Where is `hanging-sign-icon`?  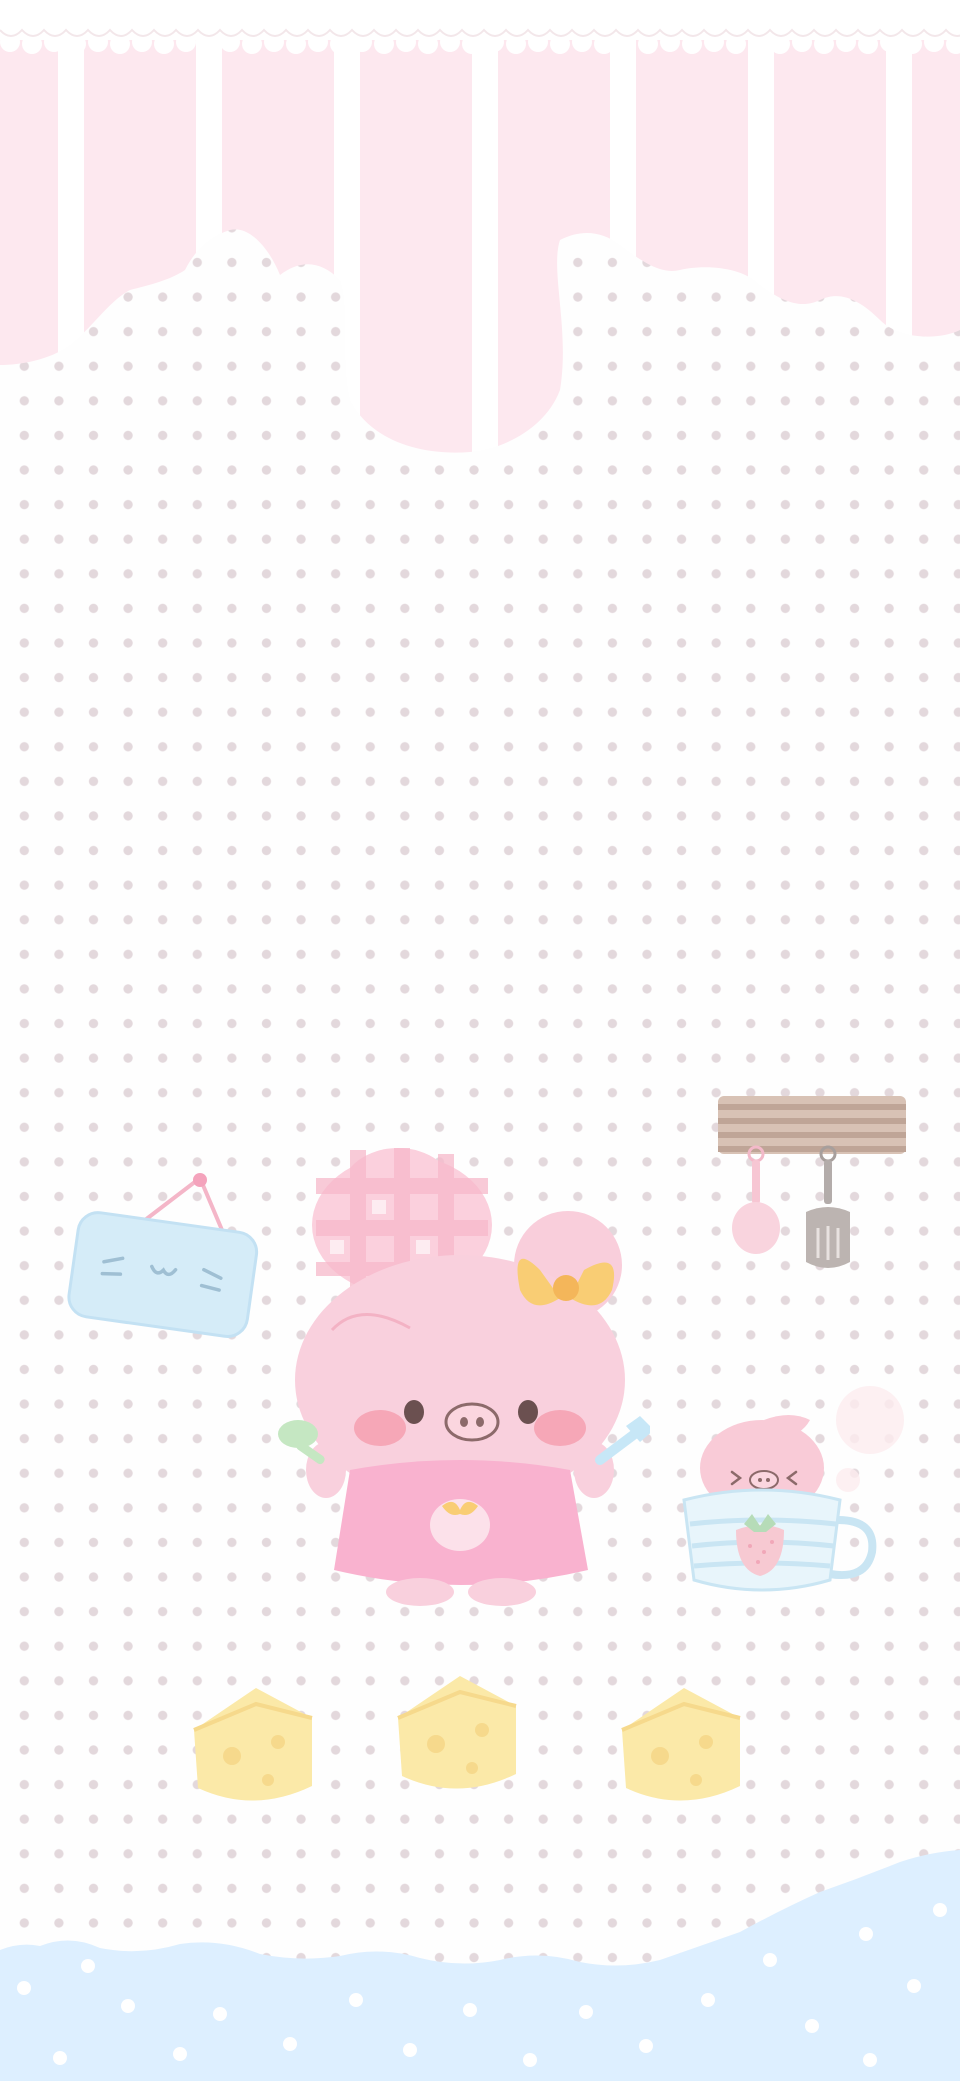 hanging-sign-icon is located at coordinates (163, 1255).